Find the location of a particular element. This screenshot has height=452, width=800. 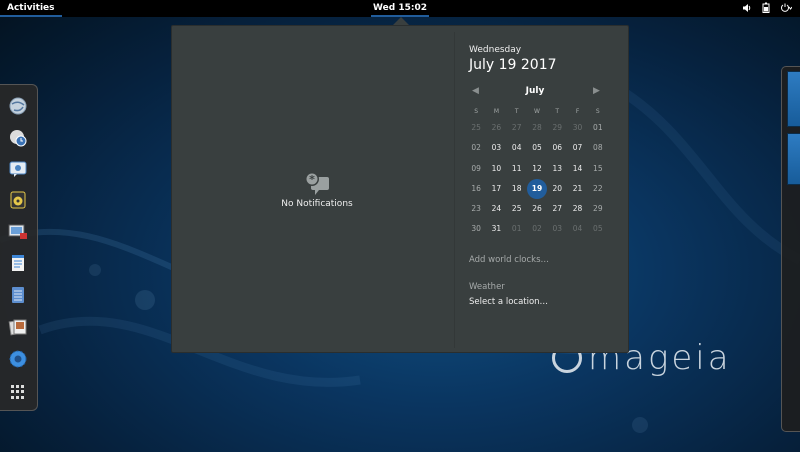

day-header: M is located at coordinates (496, 111).